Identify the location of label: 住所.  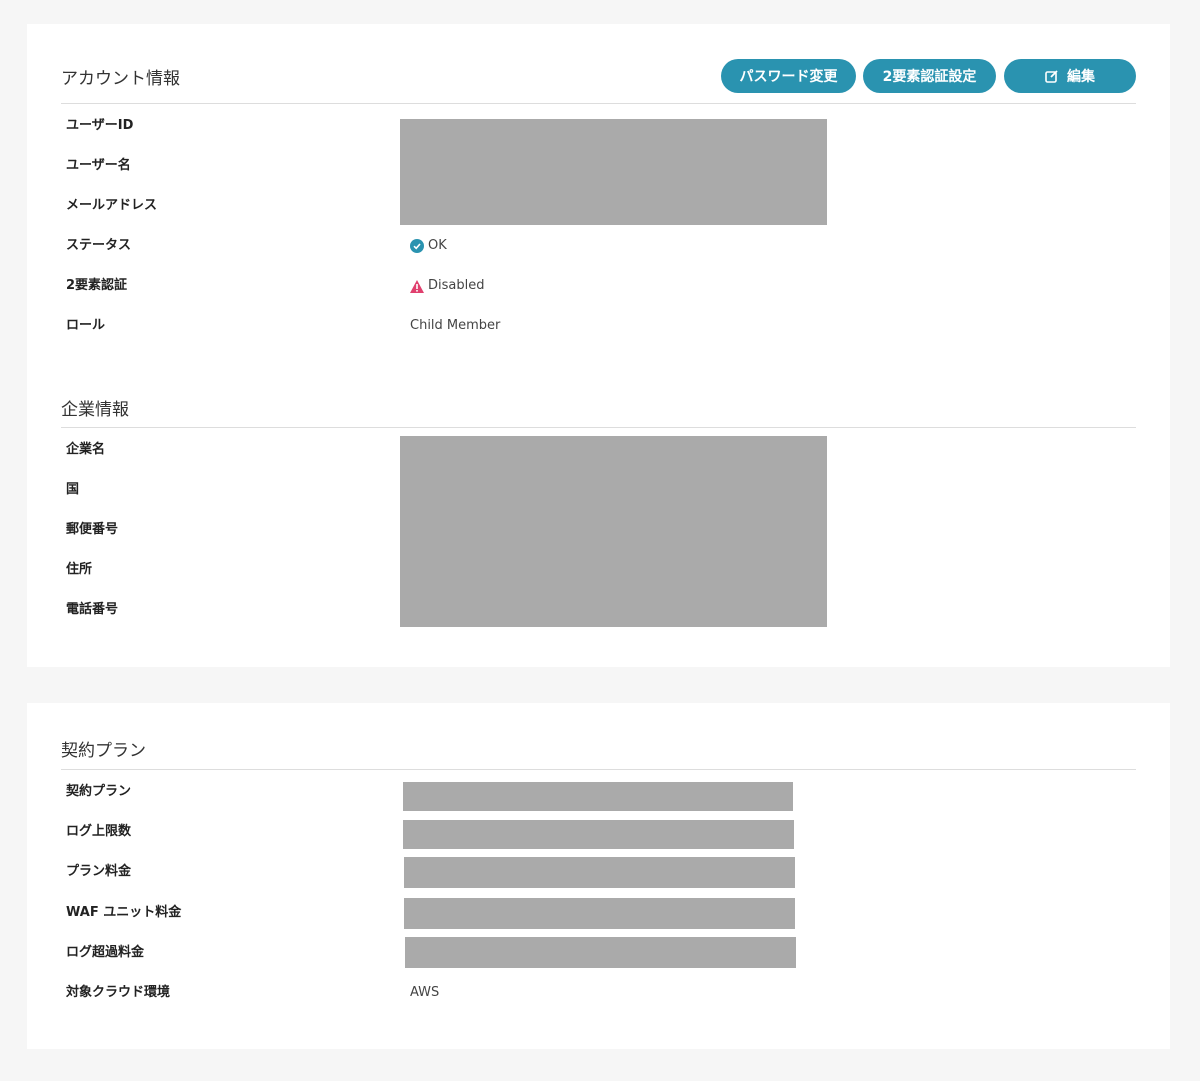
(79, 569).